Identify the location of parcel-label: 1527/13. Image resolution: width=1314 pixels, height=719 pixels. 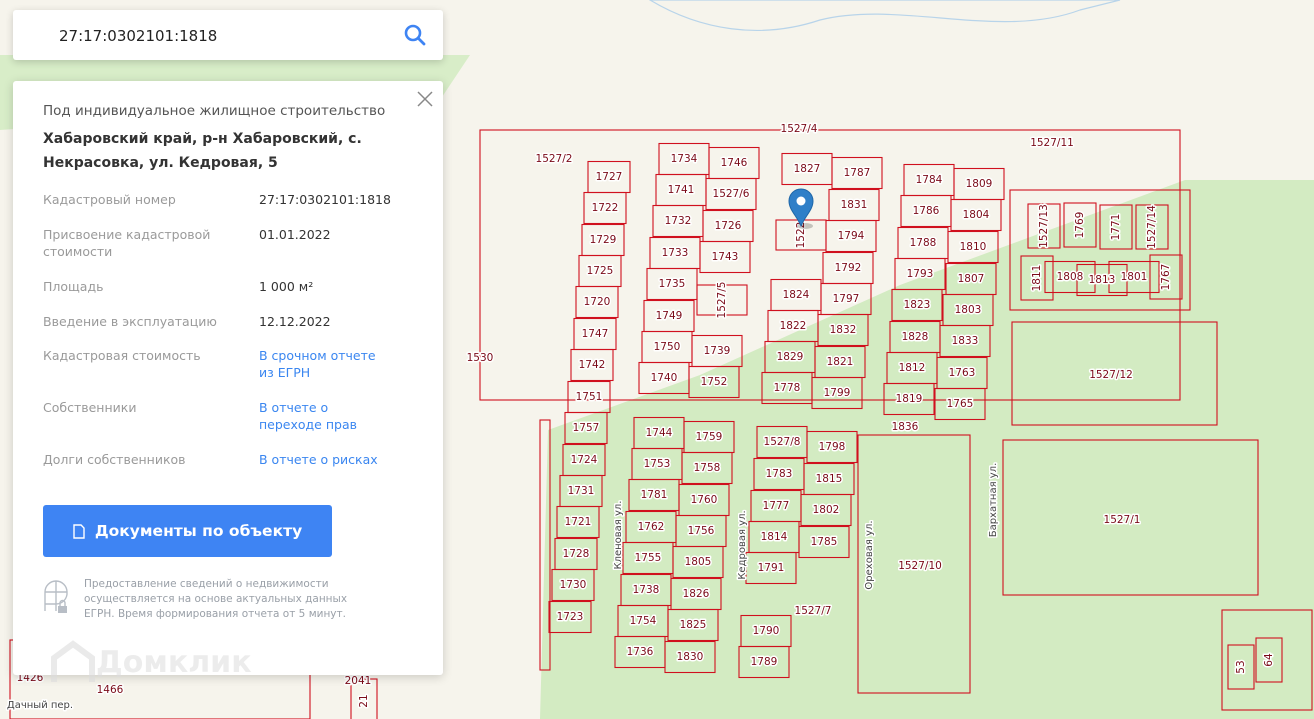
(1044, 226).